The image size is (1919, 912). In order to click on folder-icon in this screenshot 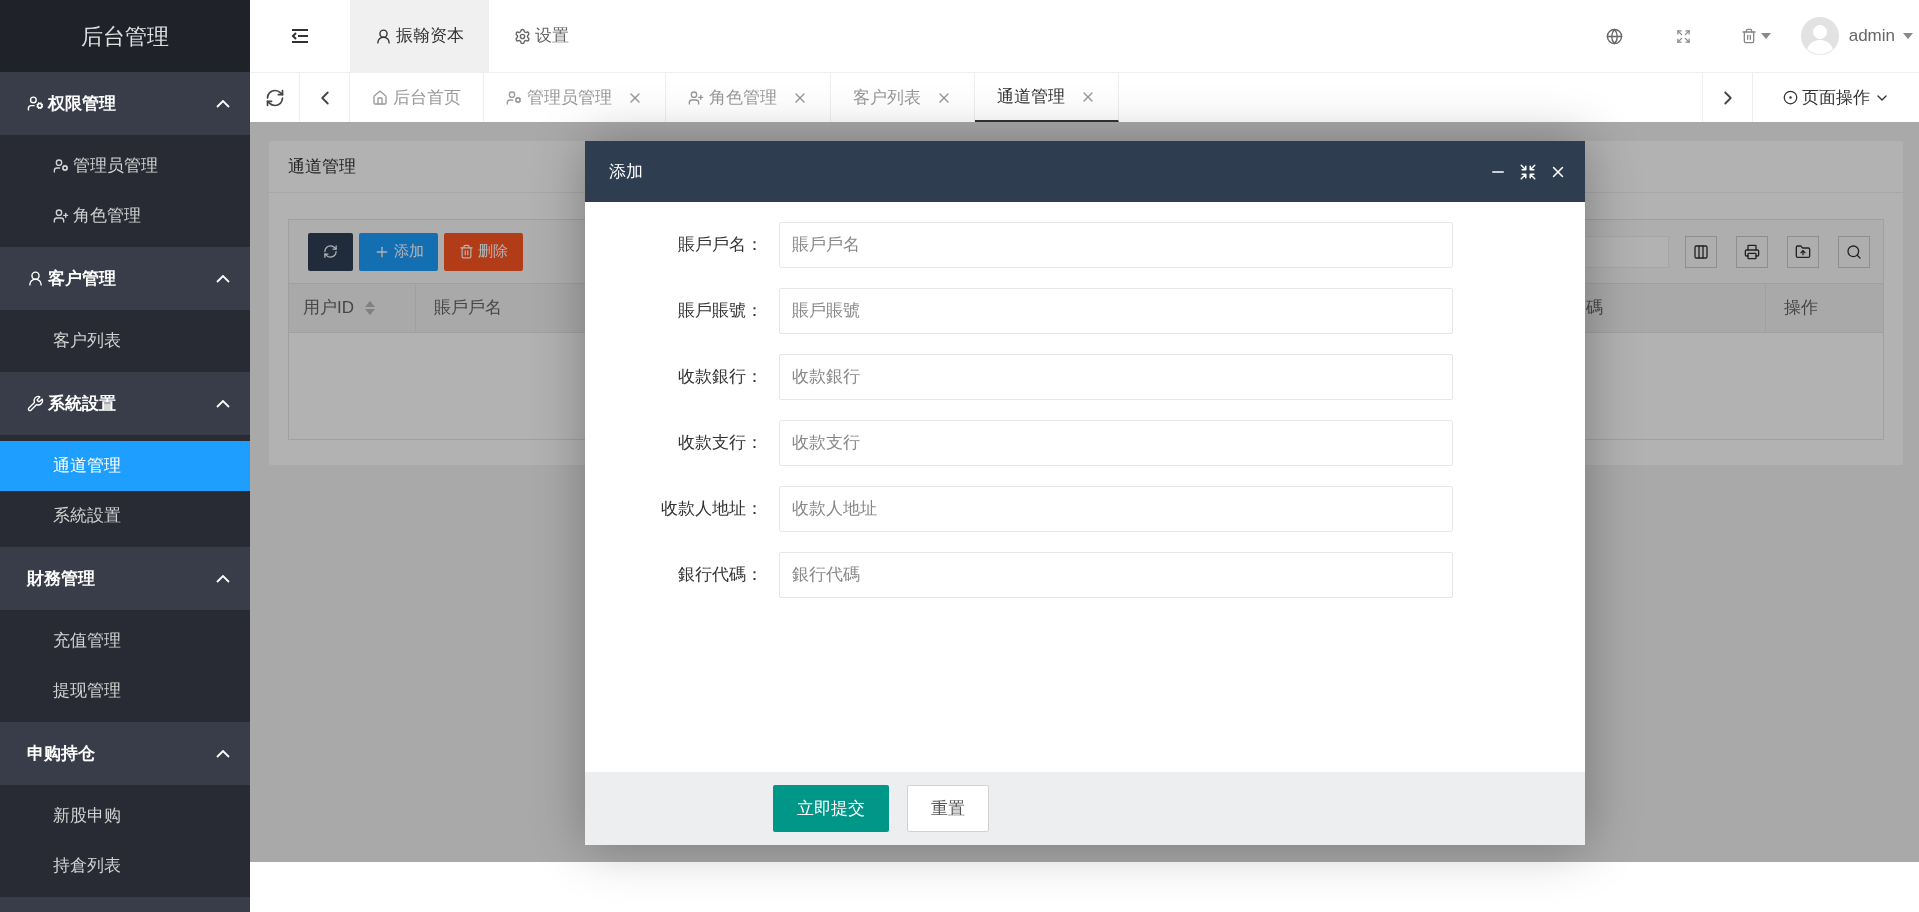, I will do `click(1803, 251)`.